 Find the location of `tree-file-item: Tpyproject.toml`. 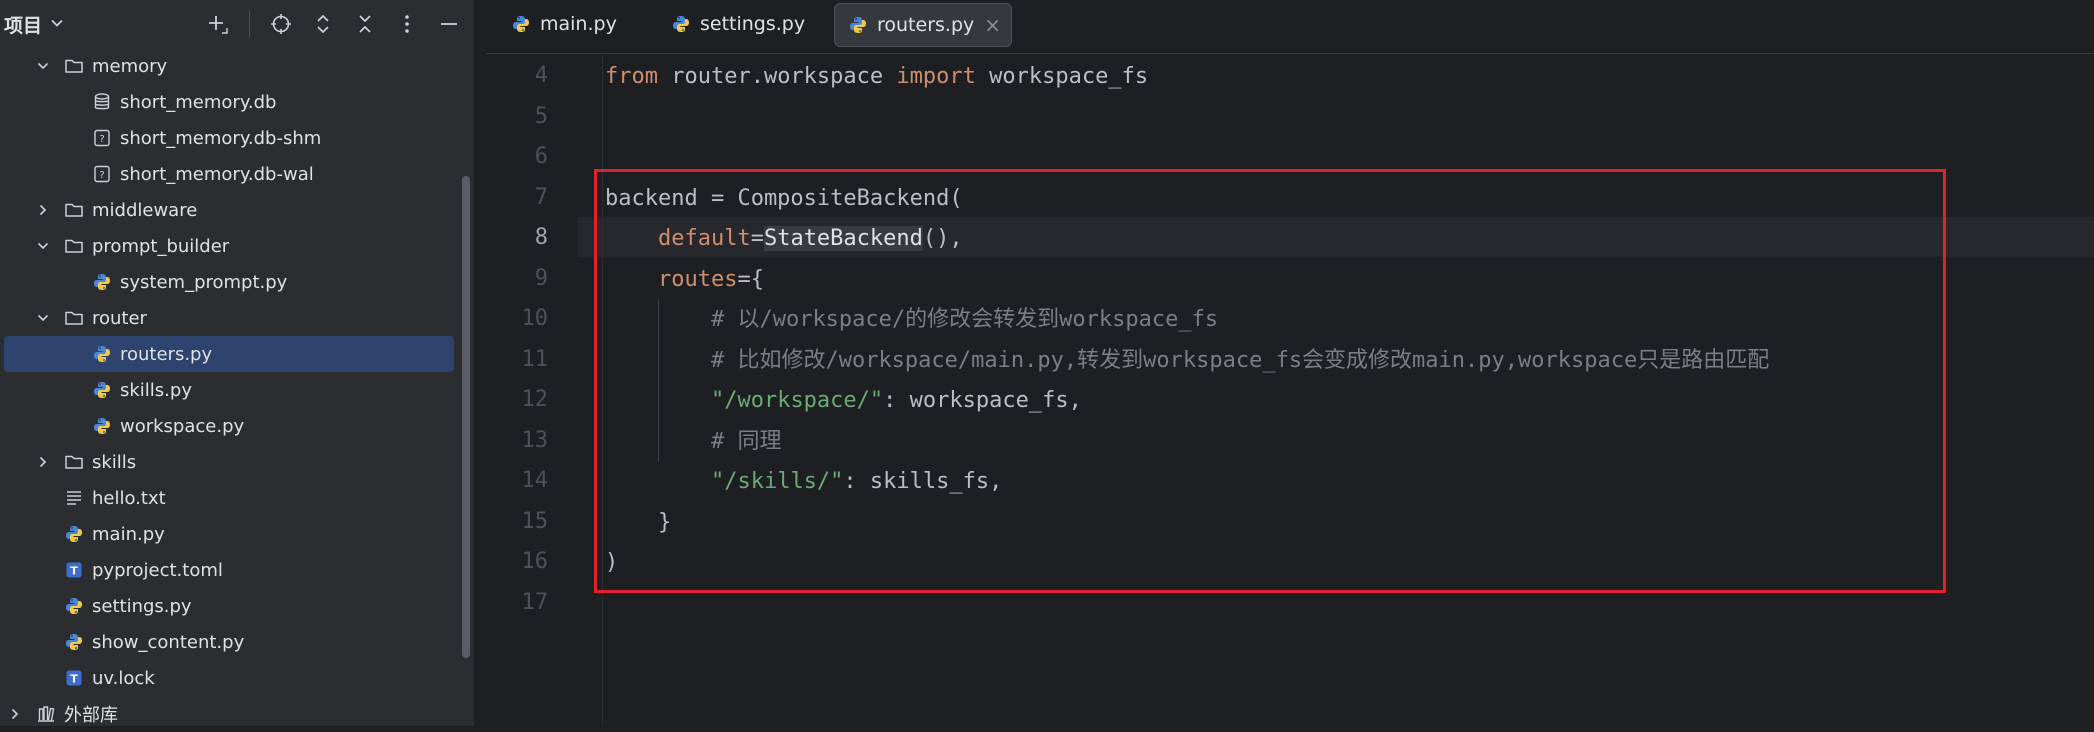

tree-file-item: Tpyproject.toml is located at coordinates (229, 570).